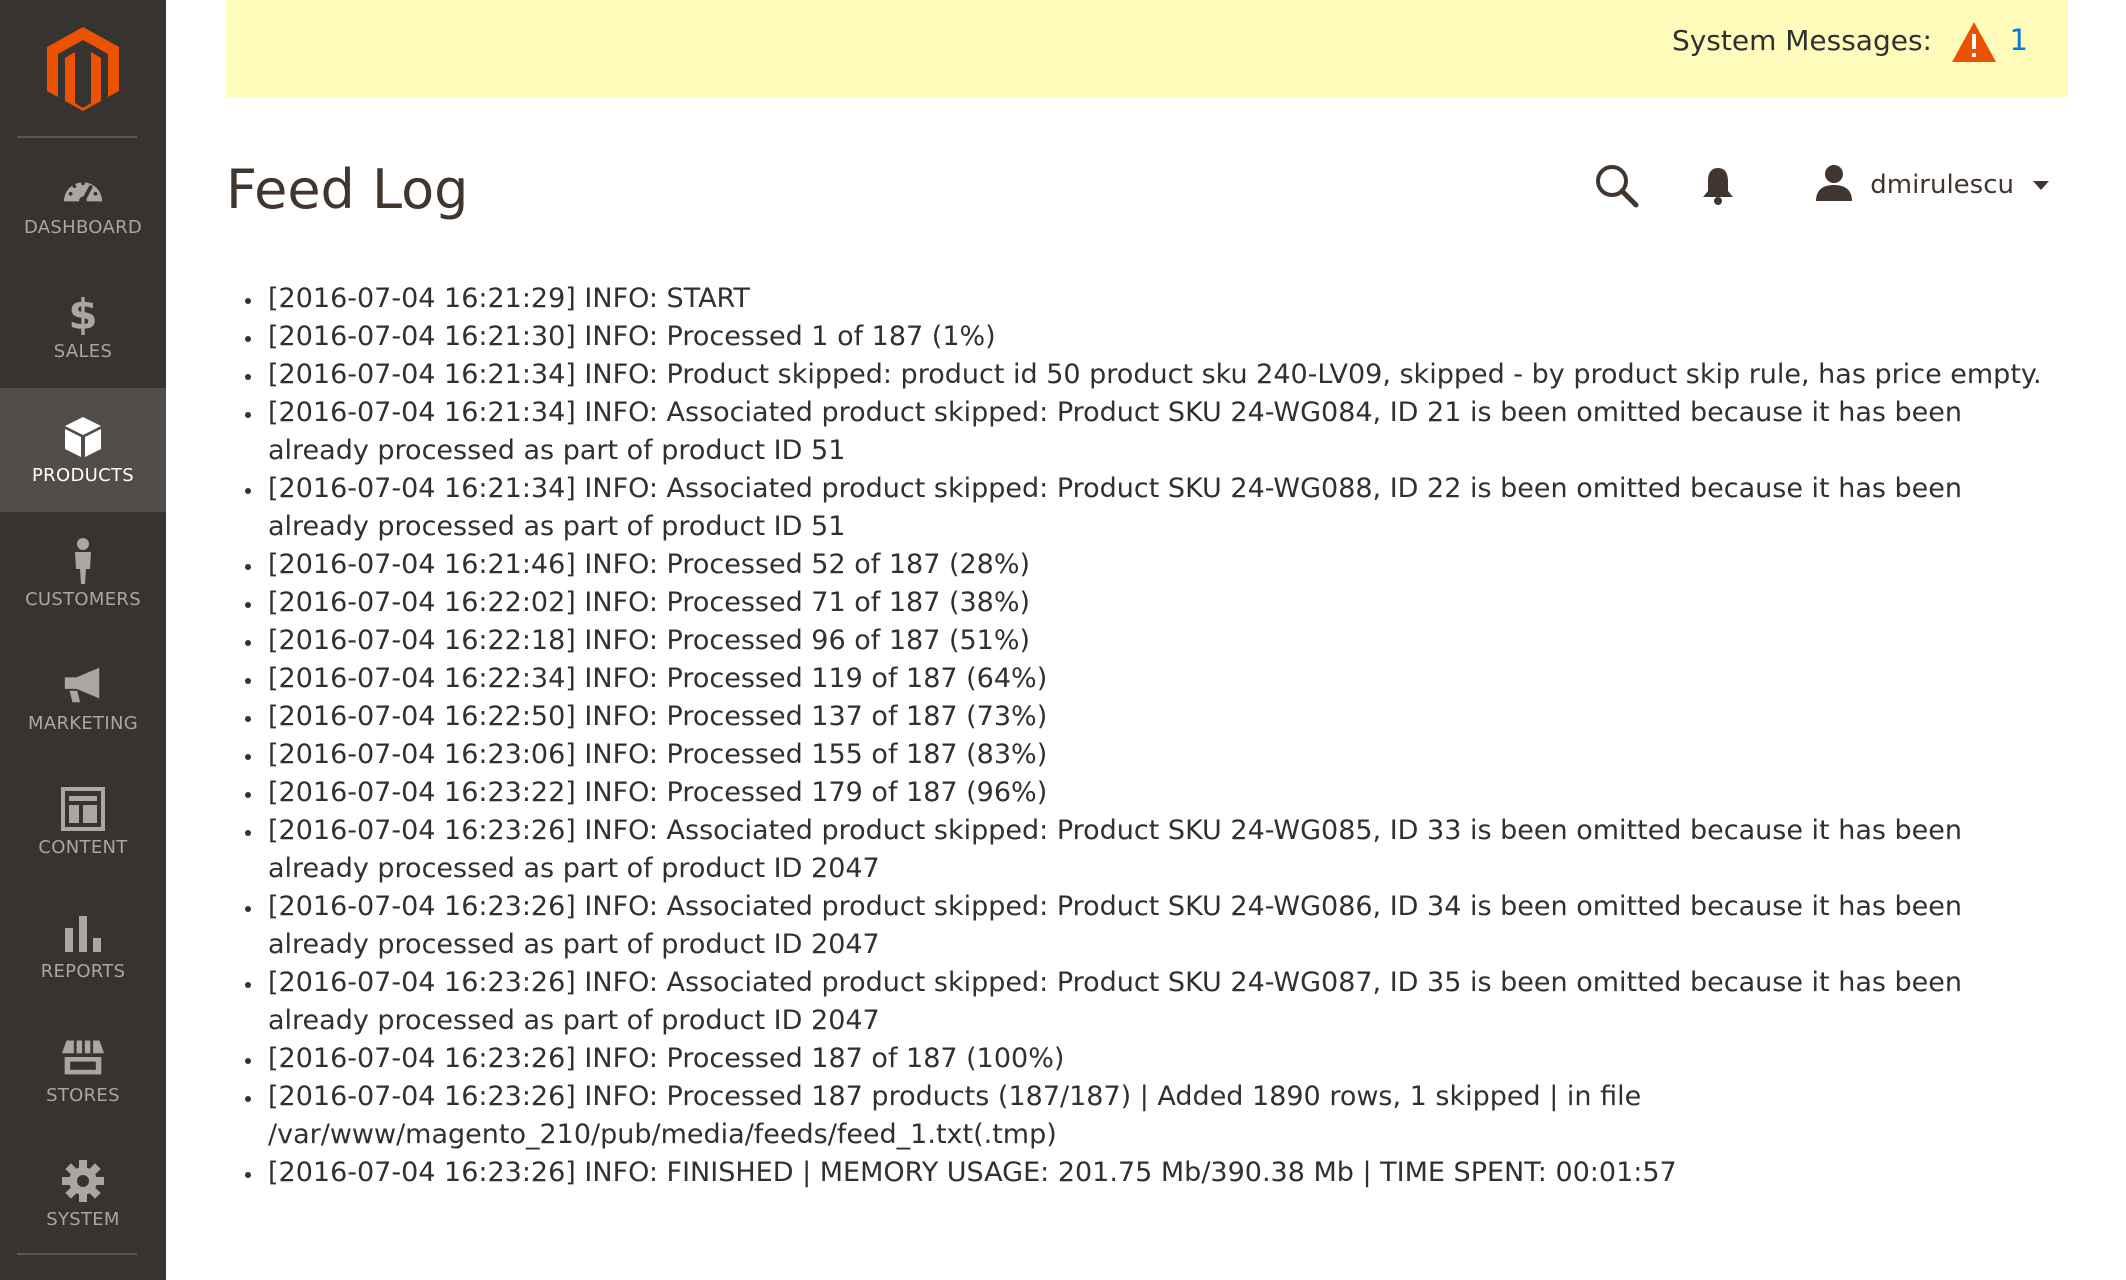 The width and height of the screenshot is (2126, 1280). Describe the element at coordinates (1974, 42) in the screenshot. I see `warning-icon` at that location.